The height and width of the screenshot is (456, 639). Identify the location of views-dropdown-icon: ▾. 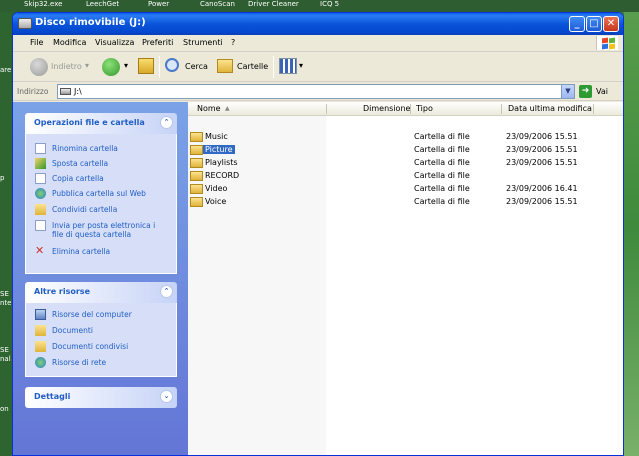
(301, 65).